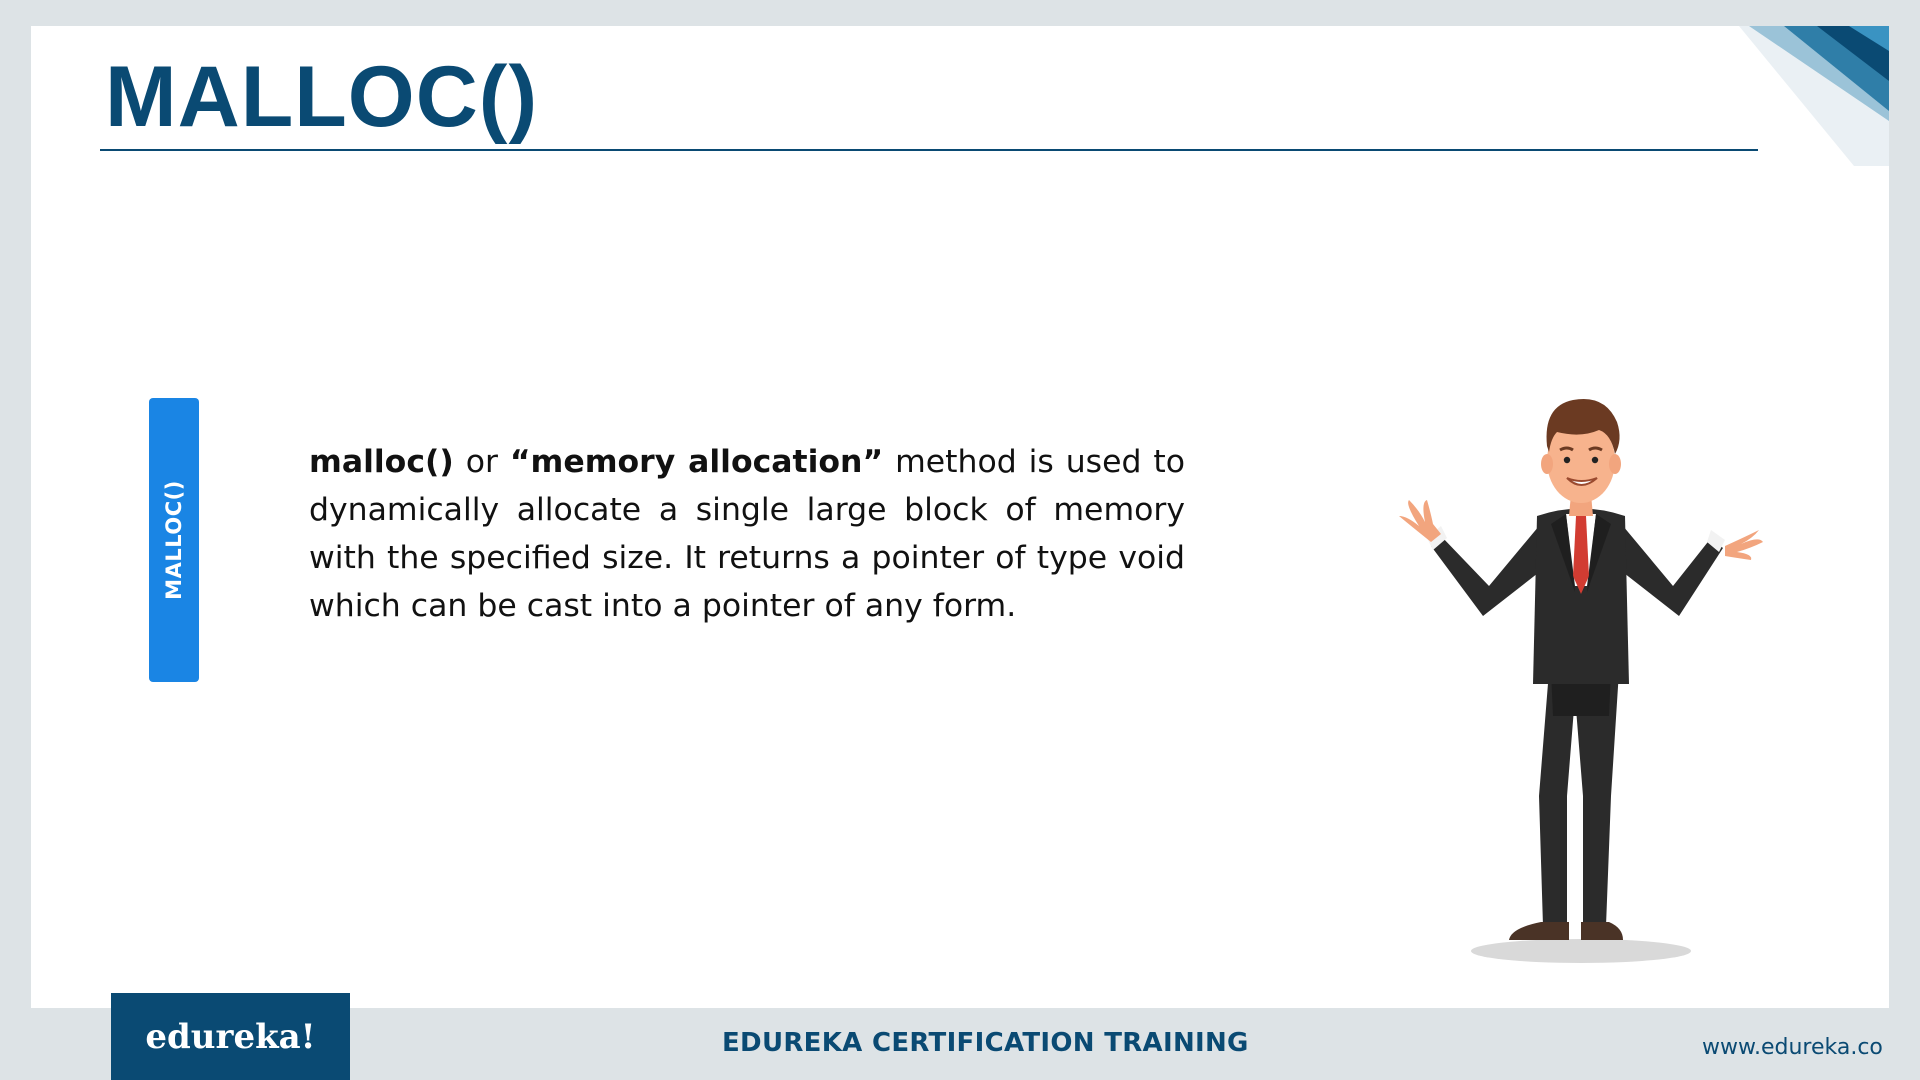 Image resolution: width=1920 pixels, height=1080 pixels. I want to click on logo-text: edureka!, so click(230, 1036).